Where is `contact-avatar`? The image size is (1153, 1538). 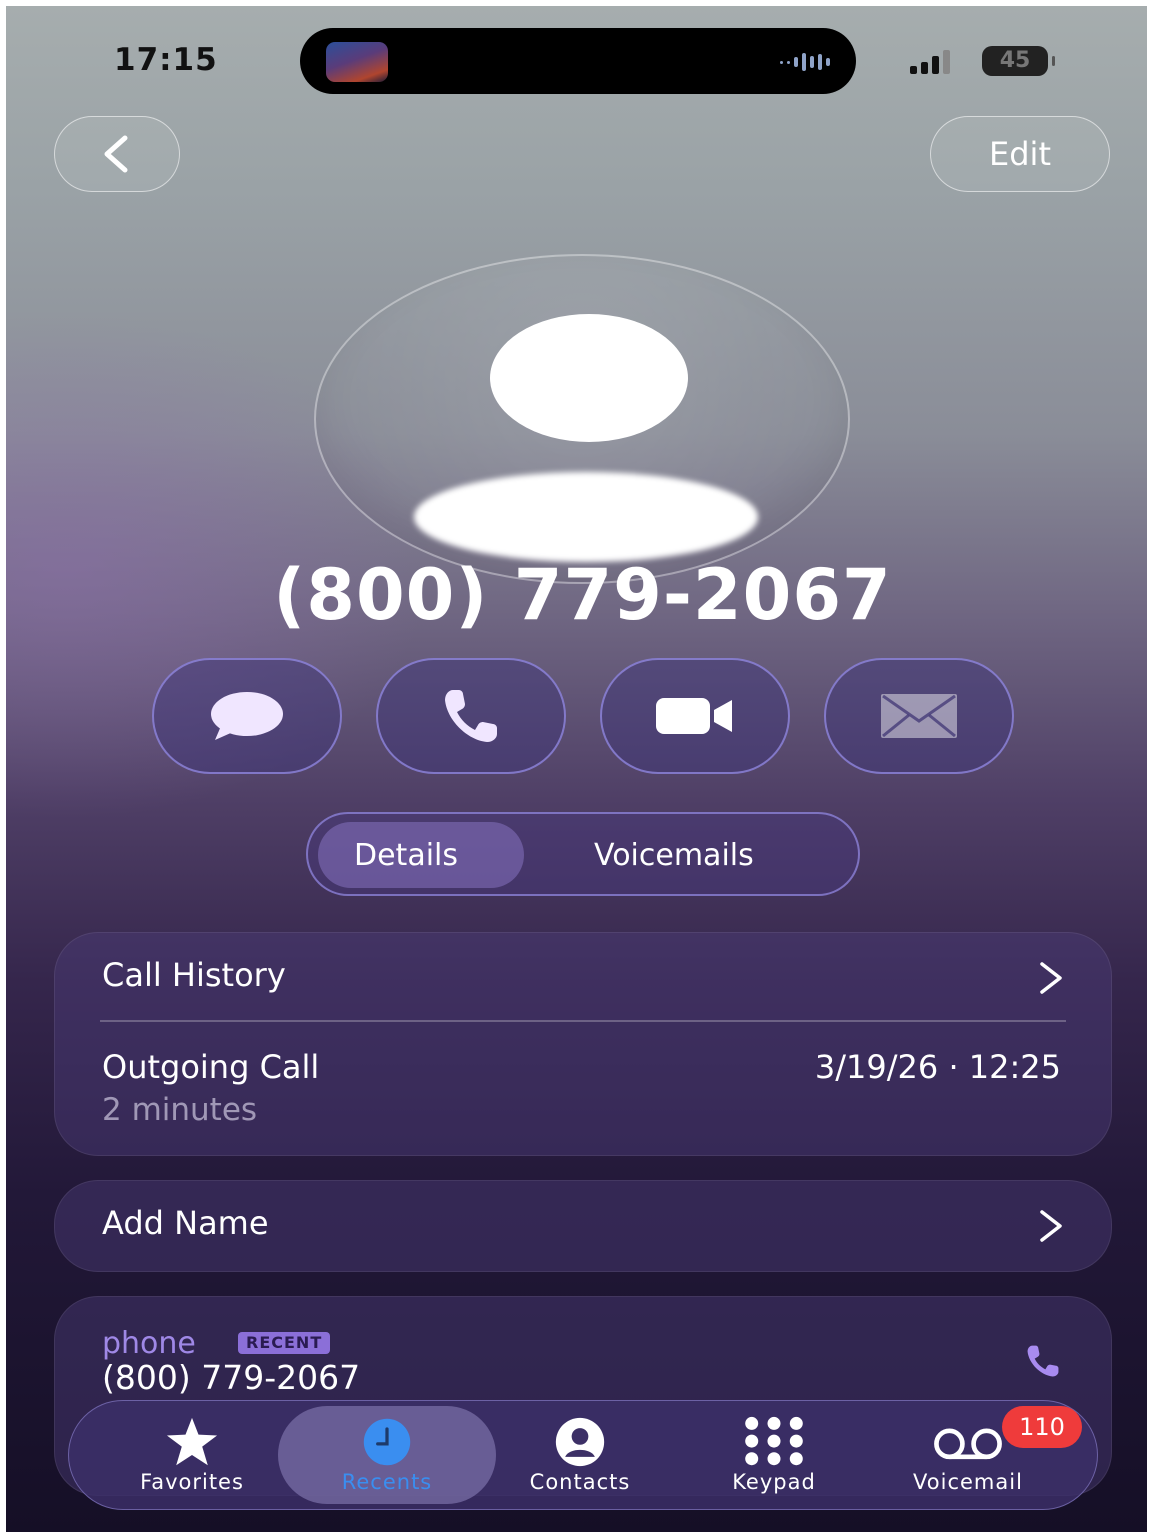 contact-avatar is located at coordinates (582, 419).